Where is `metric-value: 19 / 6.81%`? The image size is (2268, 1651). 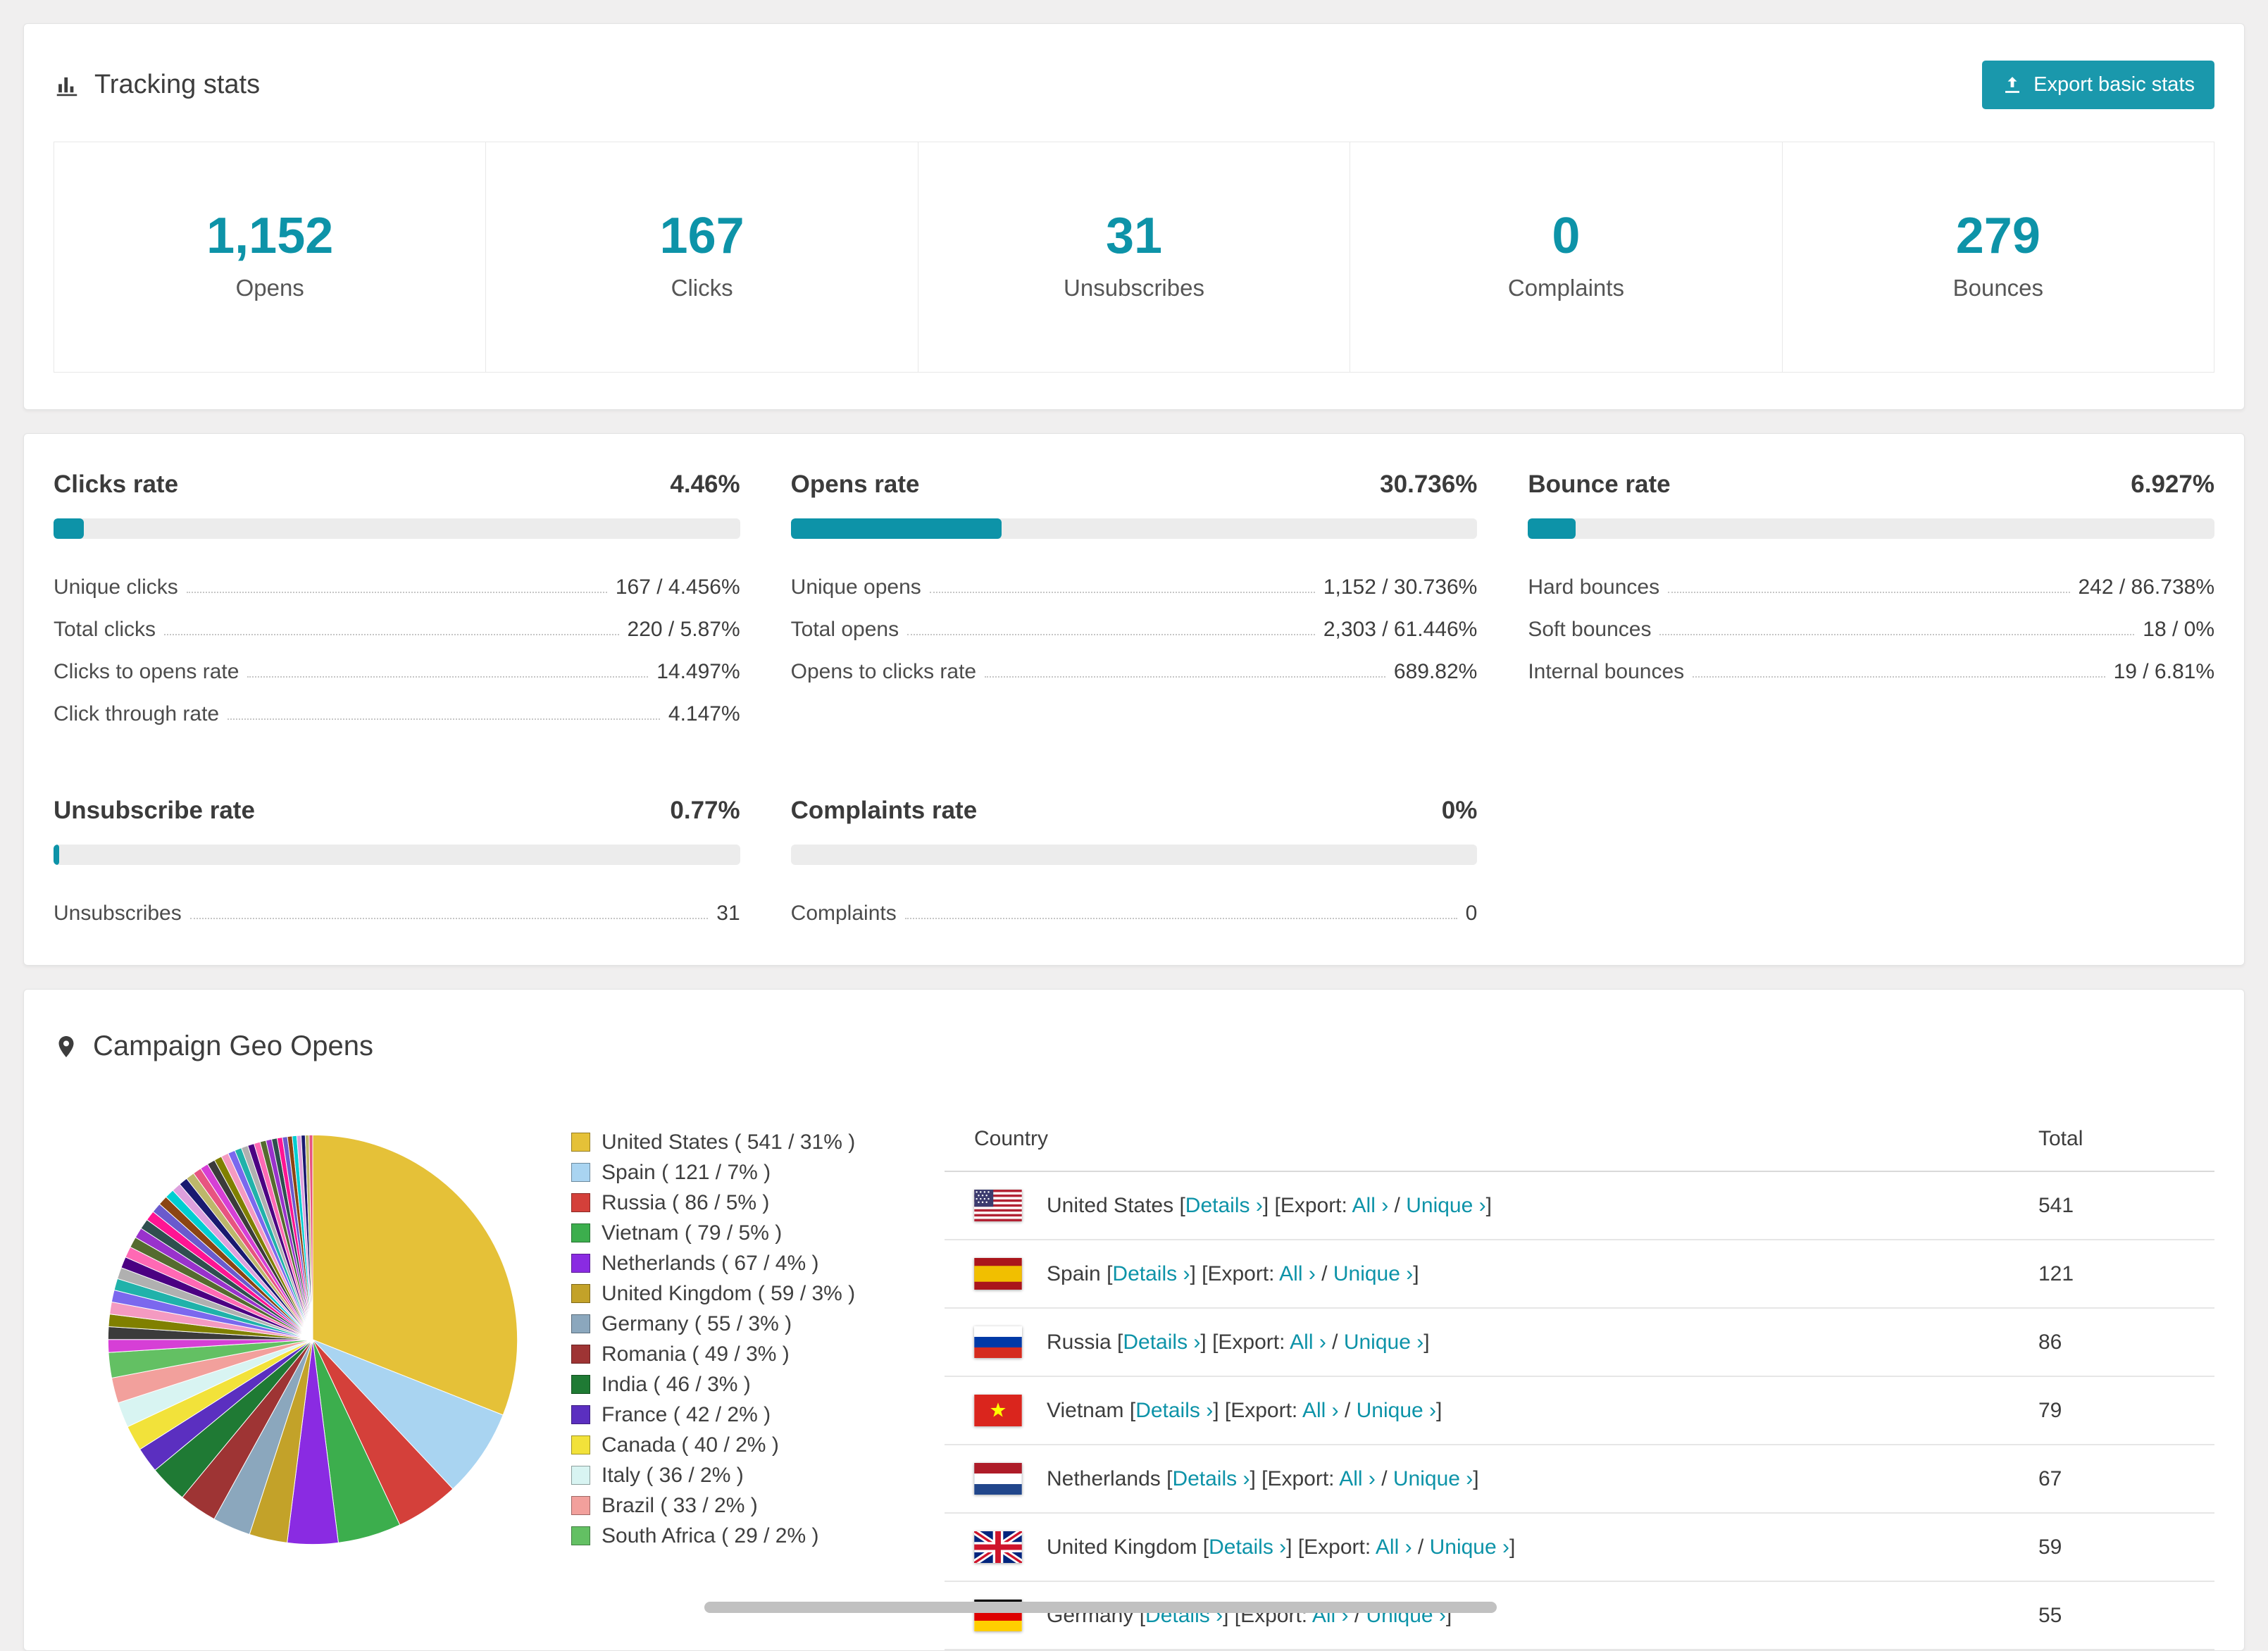
metric-value: 19 / 6.81% is located at coordinates (2164, 672).